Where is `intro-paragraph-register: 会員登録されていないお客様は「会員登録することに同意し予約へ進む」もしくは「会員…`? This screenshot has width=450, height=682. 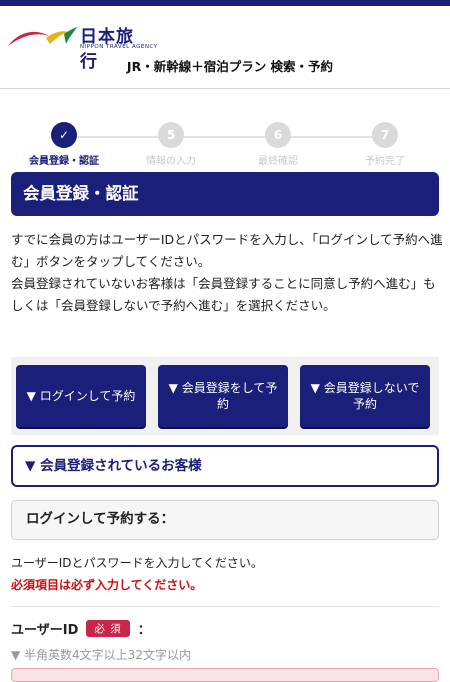 intro-paragraph-register: 会員登録されていないお客様は「会員登録することに同意し予約へ進む」もしくは「会員… is located at coordinates (223, 294).